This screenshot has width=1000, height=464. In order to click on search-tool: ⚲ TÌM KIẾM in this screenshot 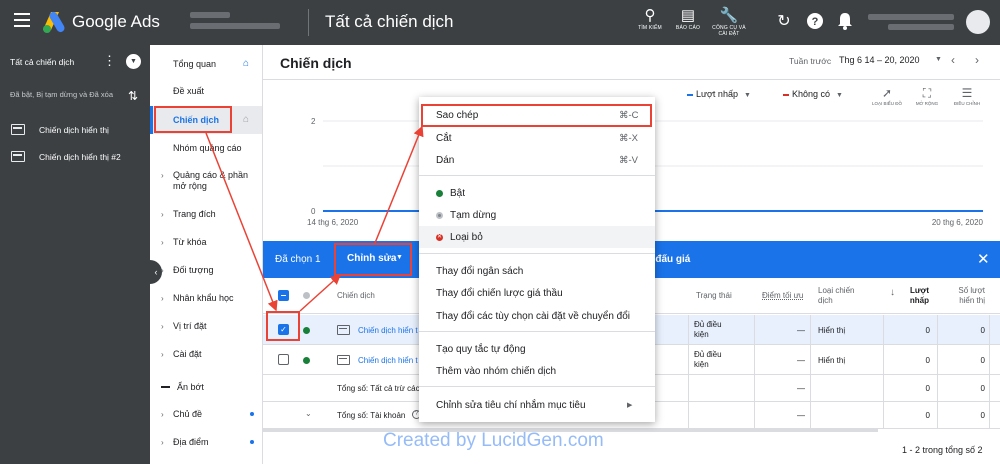, I will do `click(650, 19)`.